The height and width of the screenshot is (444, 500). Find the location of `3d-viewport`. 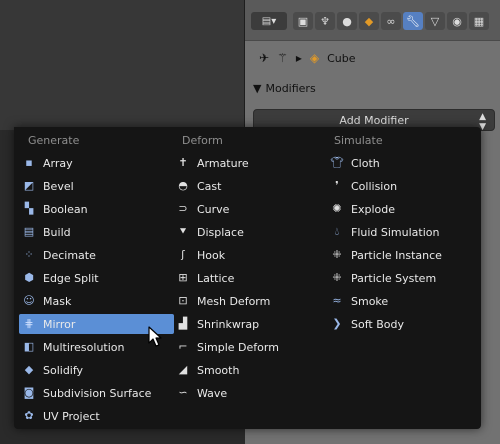

3d-viewport is located at coordinates (122, 65).